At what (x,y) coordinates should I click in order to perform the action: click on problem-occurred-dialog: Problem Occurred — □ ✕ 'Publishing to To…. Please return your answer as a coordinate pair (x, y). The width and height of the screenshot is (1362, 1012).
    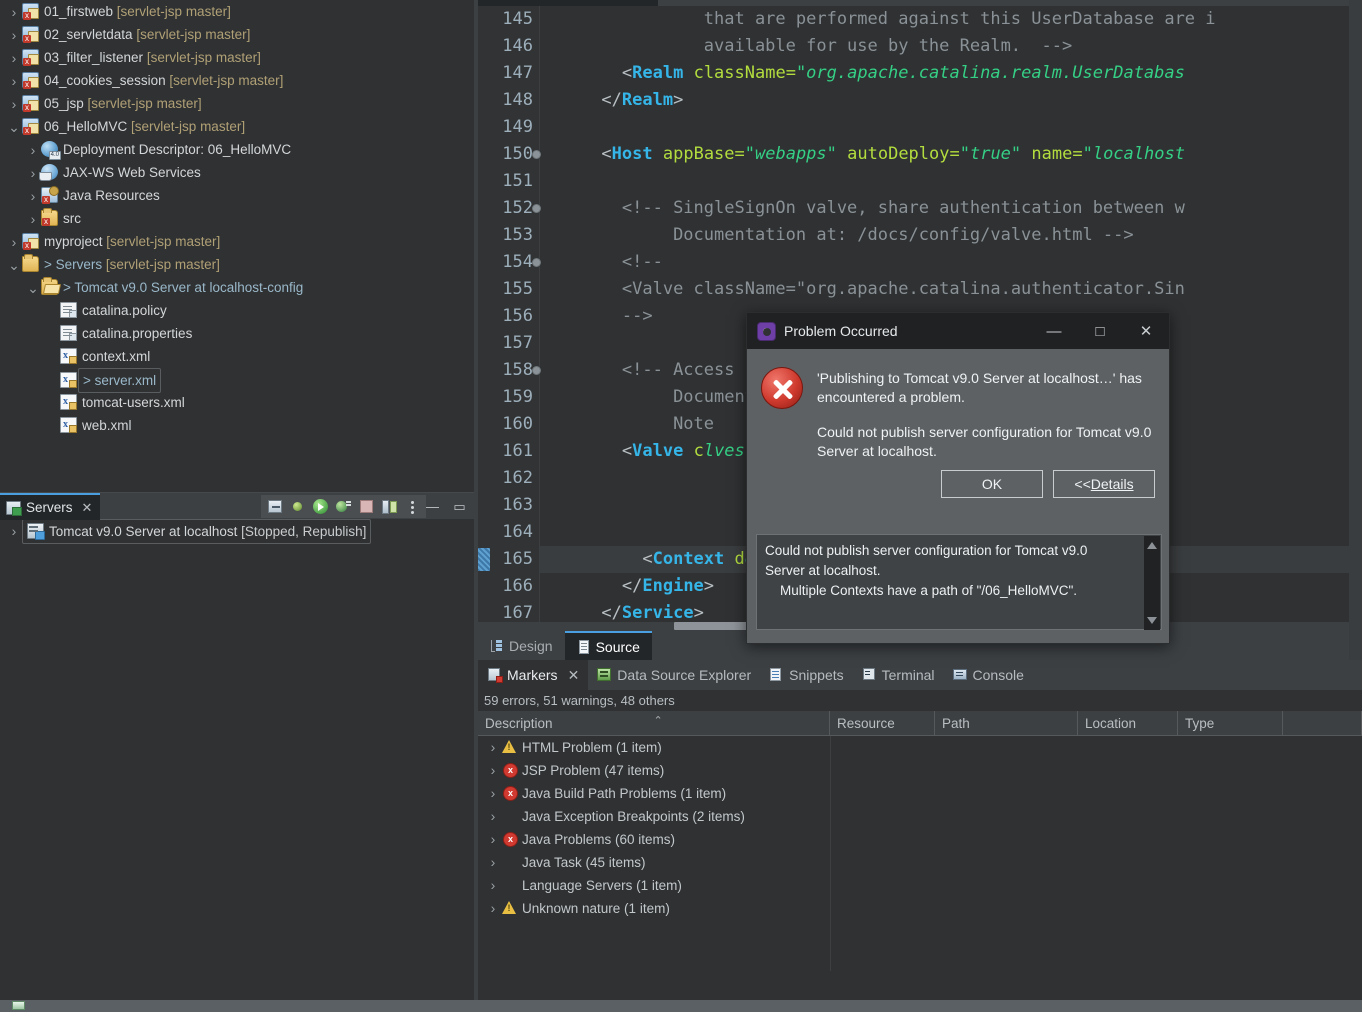
    Looking at the image, I should click on (958, 478).